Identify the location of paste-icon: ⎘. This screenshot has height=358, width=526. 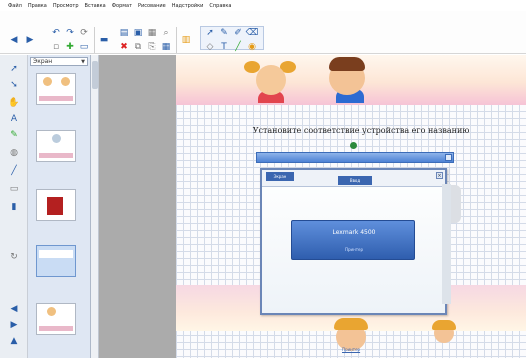
(152, 47).